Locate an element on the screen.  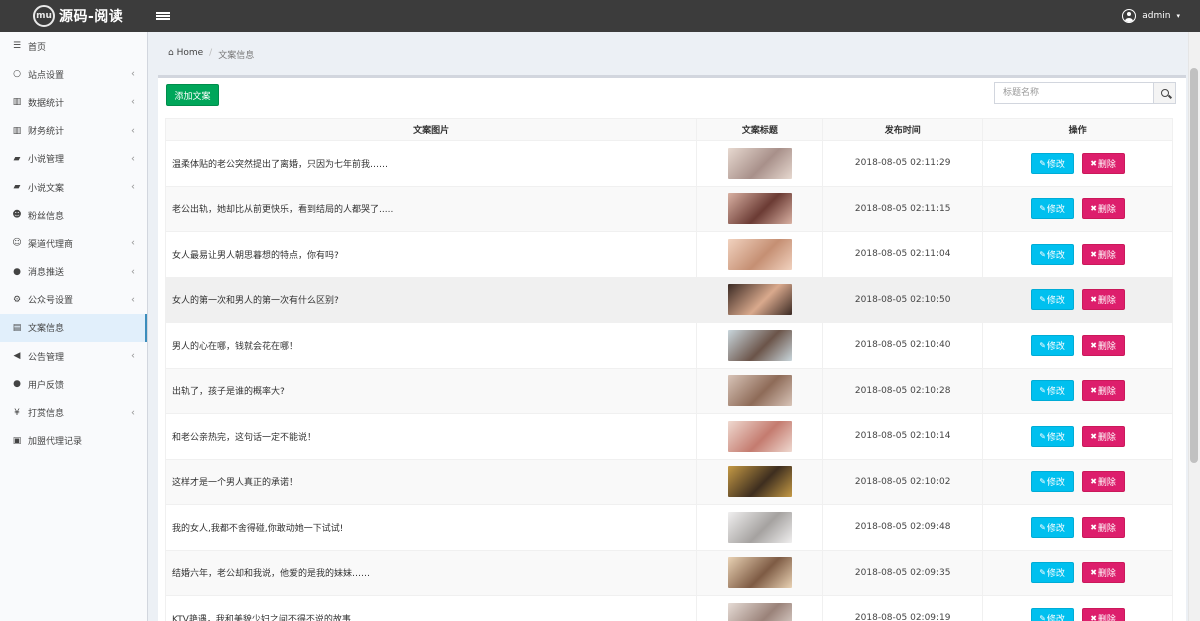
bar-chart-icon: ▥ is located at coordinates (17, 102).